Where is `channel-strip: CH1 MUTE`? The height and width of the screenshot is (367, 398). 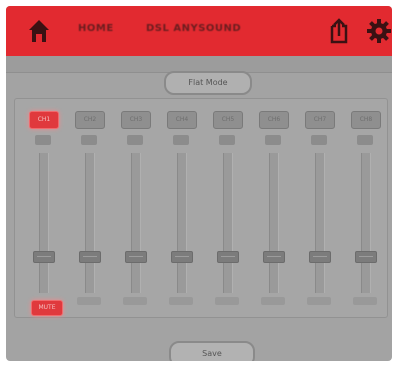
channel-strip: CH1 MUTE is located at coordinates (43, 208).